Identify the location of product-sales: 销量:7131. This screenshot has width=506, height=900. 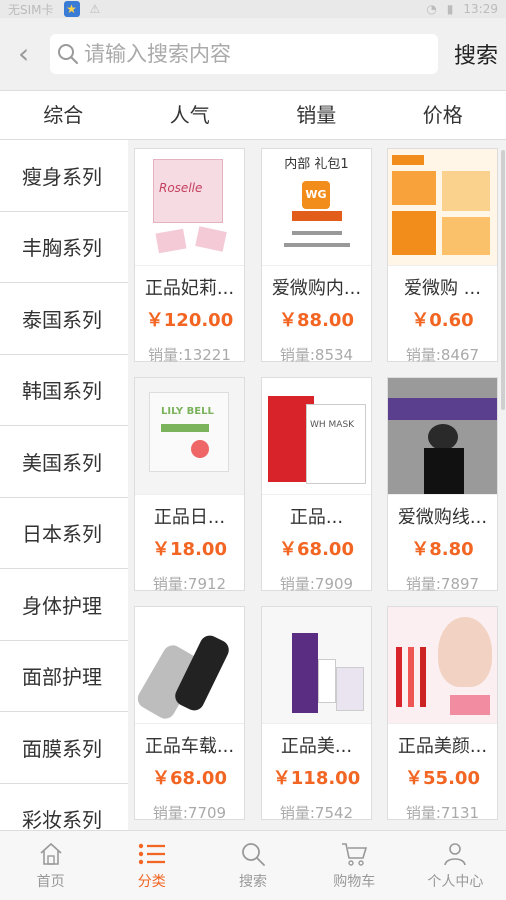
(442, 813).